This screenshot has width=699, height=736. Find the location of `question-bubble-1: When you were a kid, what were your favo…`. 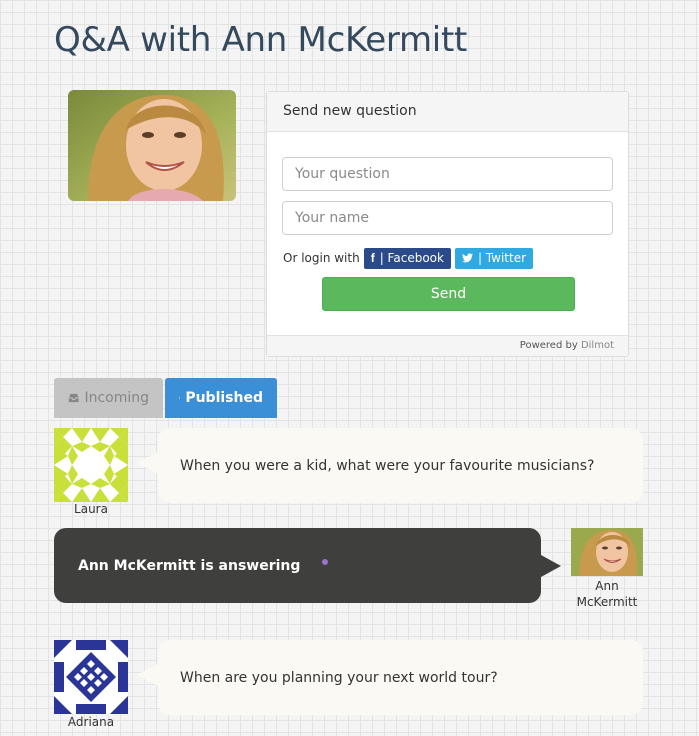

question-bubble-1: When you were a kid, what were your favo… is located at coordinates (389, 465).